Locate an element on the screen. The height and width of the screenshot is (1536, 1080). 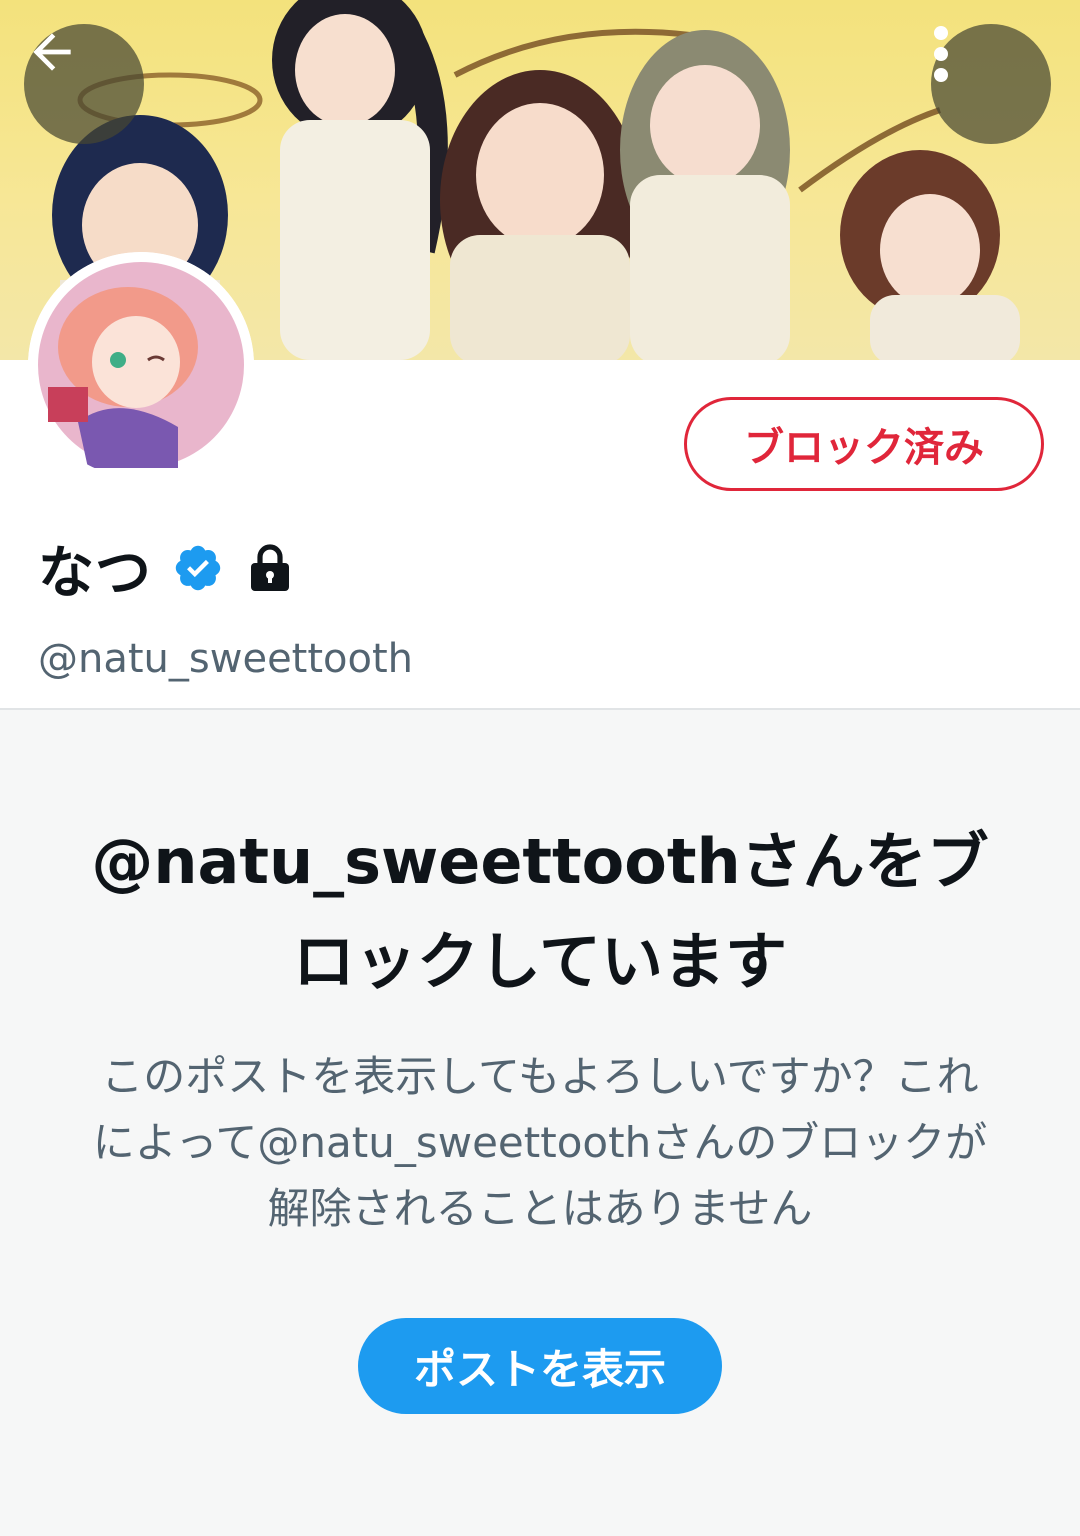
blocked-notice-title: @natu_sweettoothさんをブロックしています is located at coordinates (540, 911).